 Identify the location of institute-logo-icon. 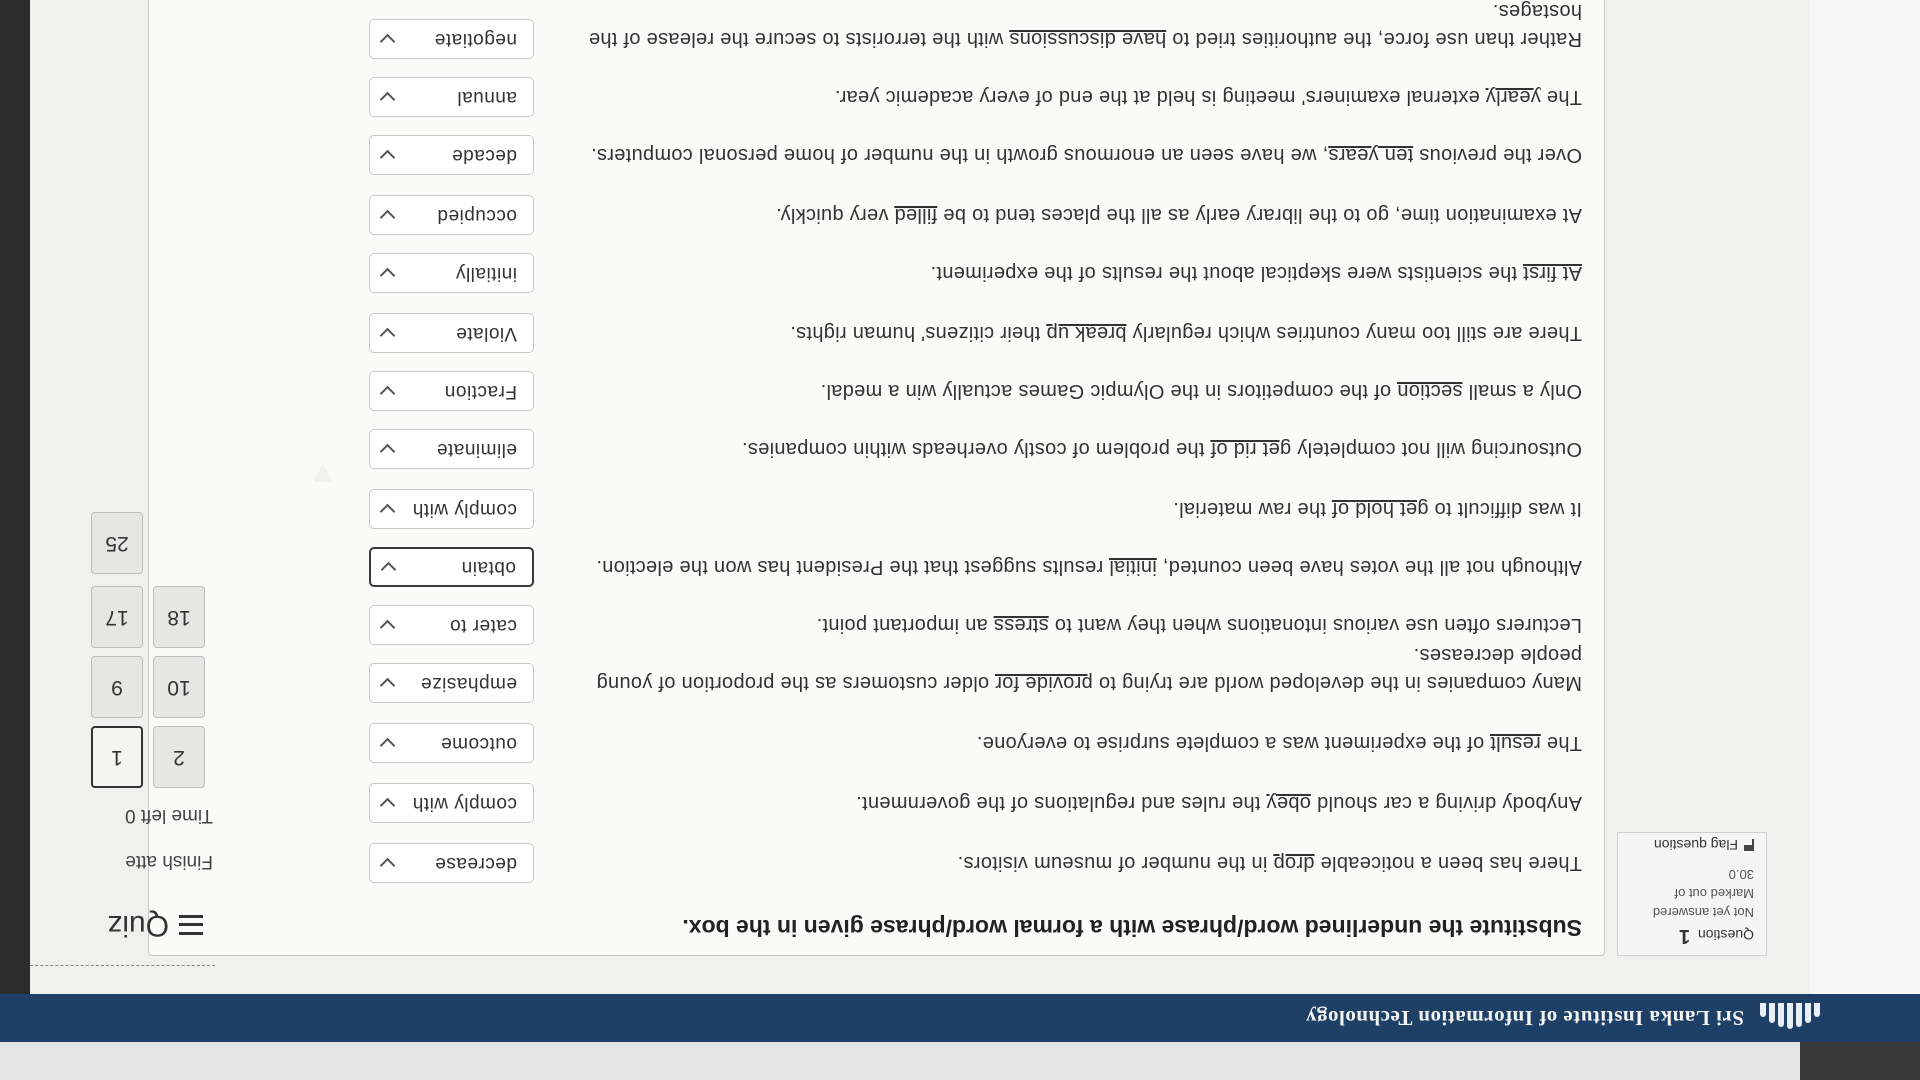
(1789, 1018).